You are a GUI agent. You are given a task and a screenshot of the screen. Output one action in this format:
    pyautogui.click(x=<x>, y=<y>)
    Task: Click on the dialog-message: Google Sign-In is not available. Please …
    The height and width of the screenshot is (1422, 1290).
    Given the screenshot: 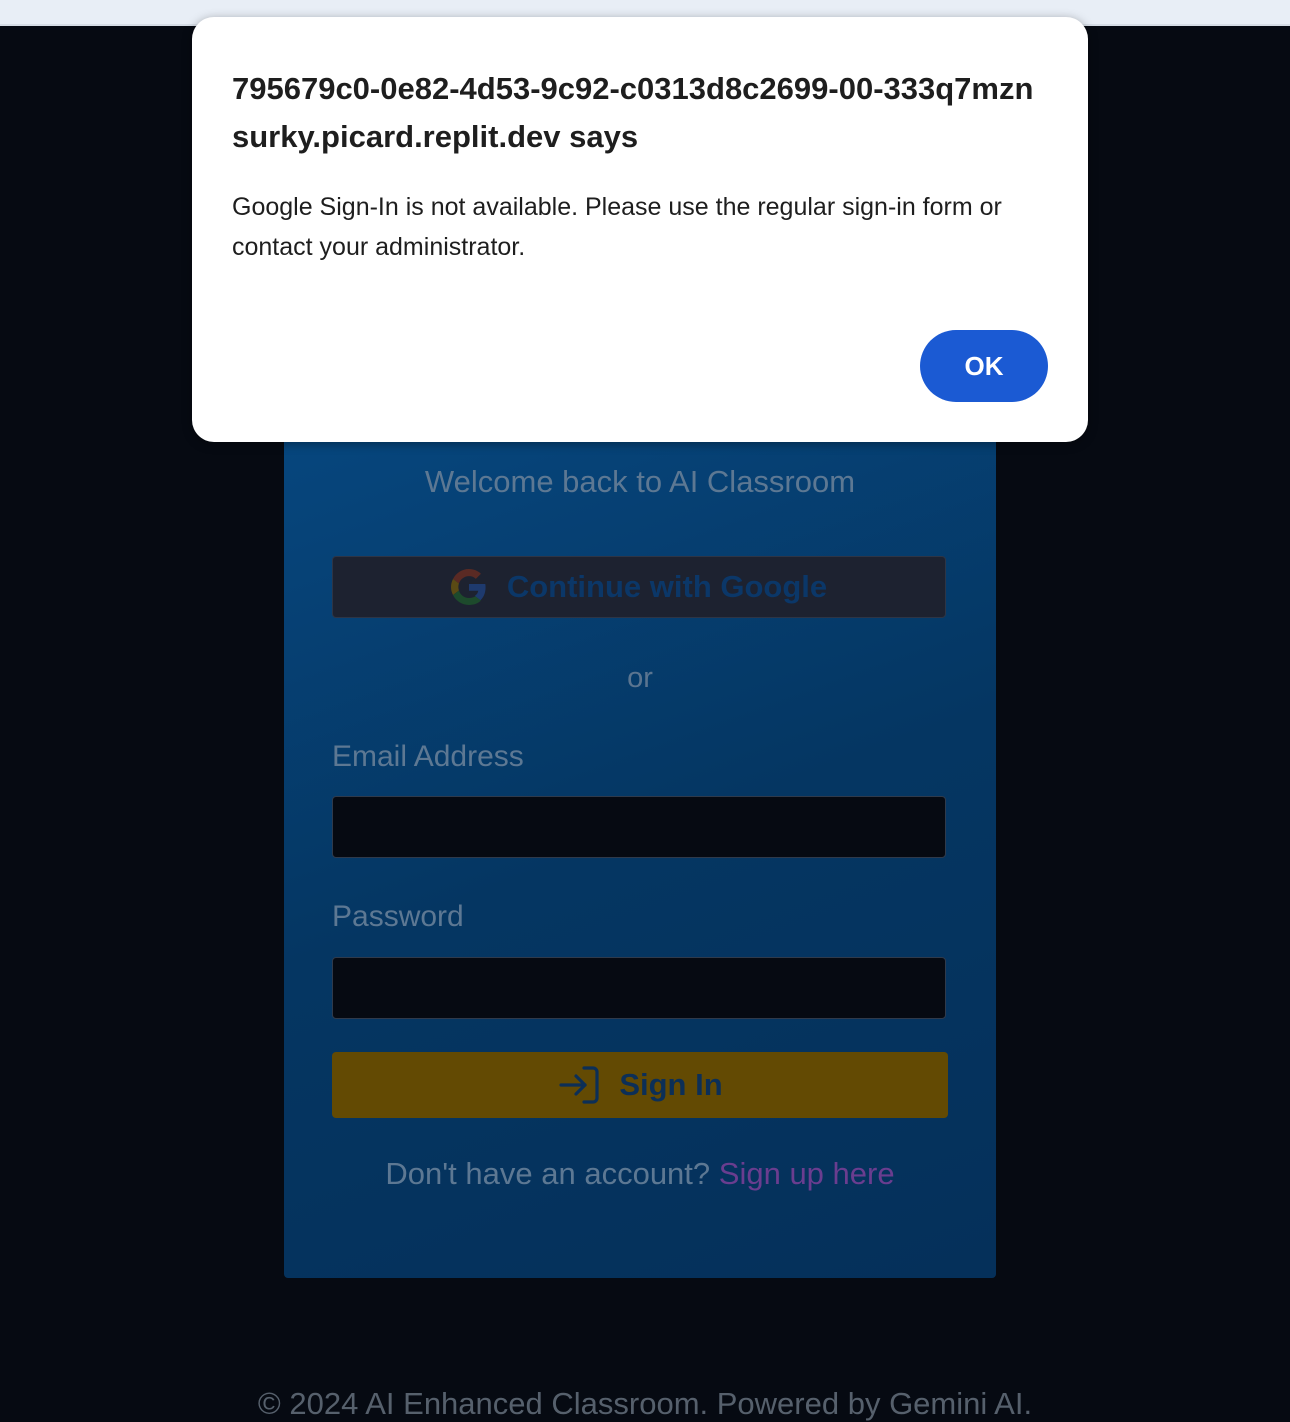 What is the action you would take?
    pyautogui.click(x=617, y=227)
    